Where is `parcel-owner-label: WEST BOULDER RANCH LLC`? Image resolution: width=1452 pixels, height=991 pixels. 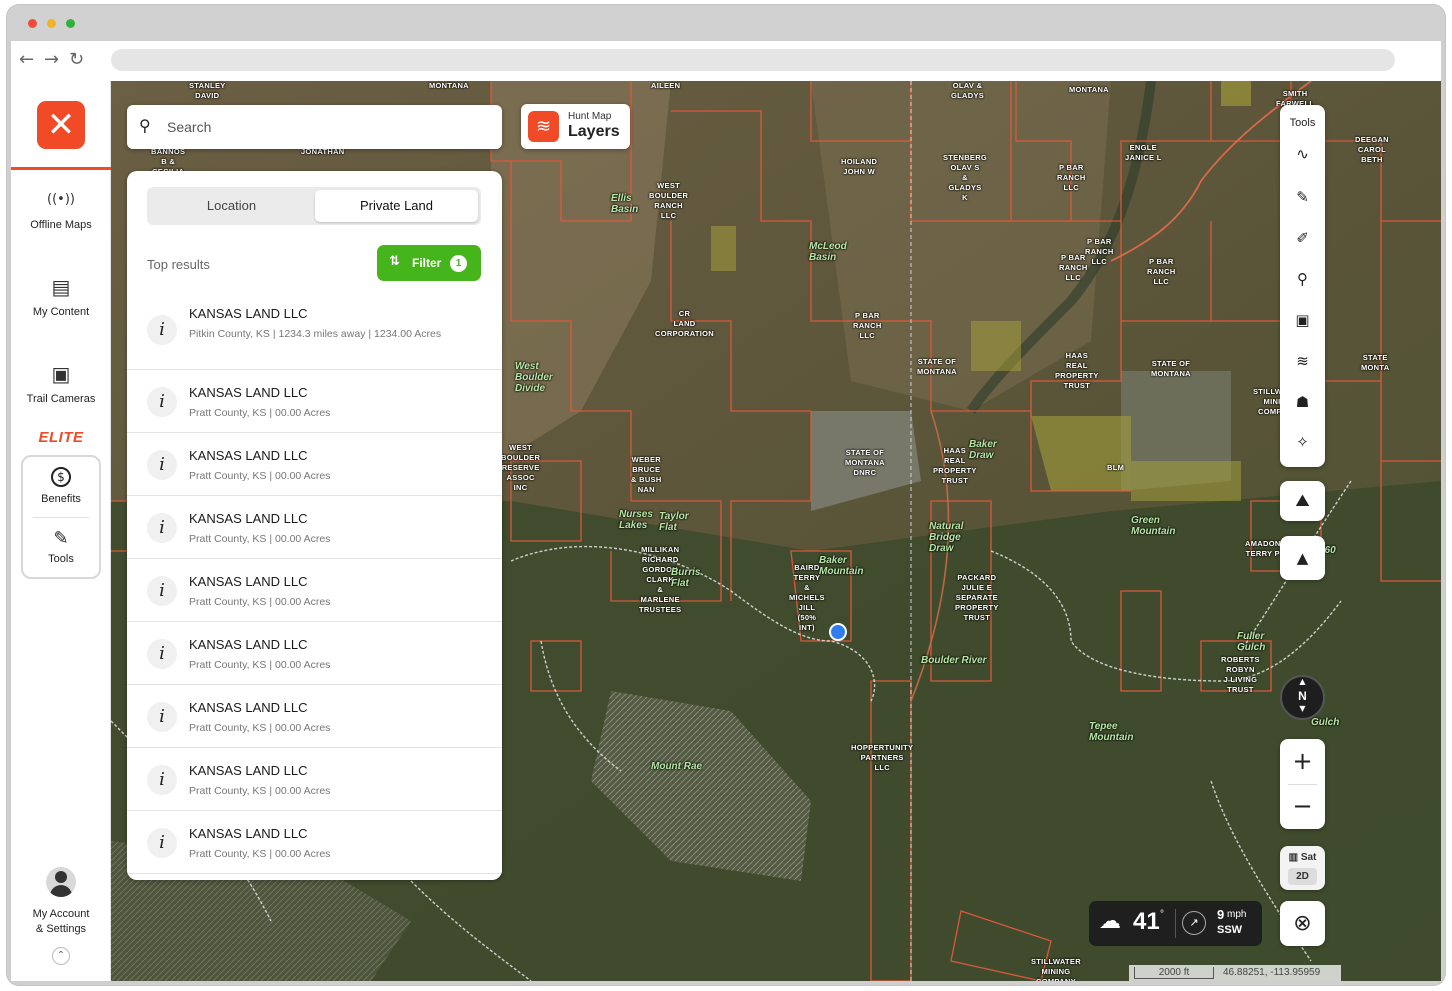
parcel-owner-label: WEST BOULDER RANCH LLC is located at coordinates (668, 201).